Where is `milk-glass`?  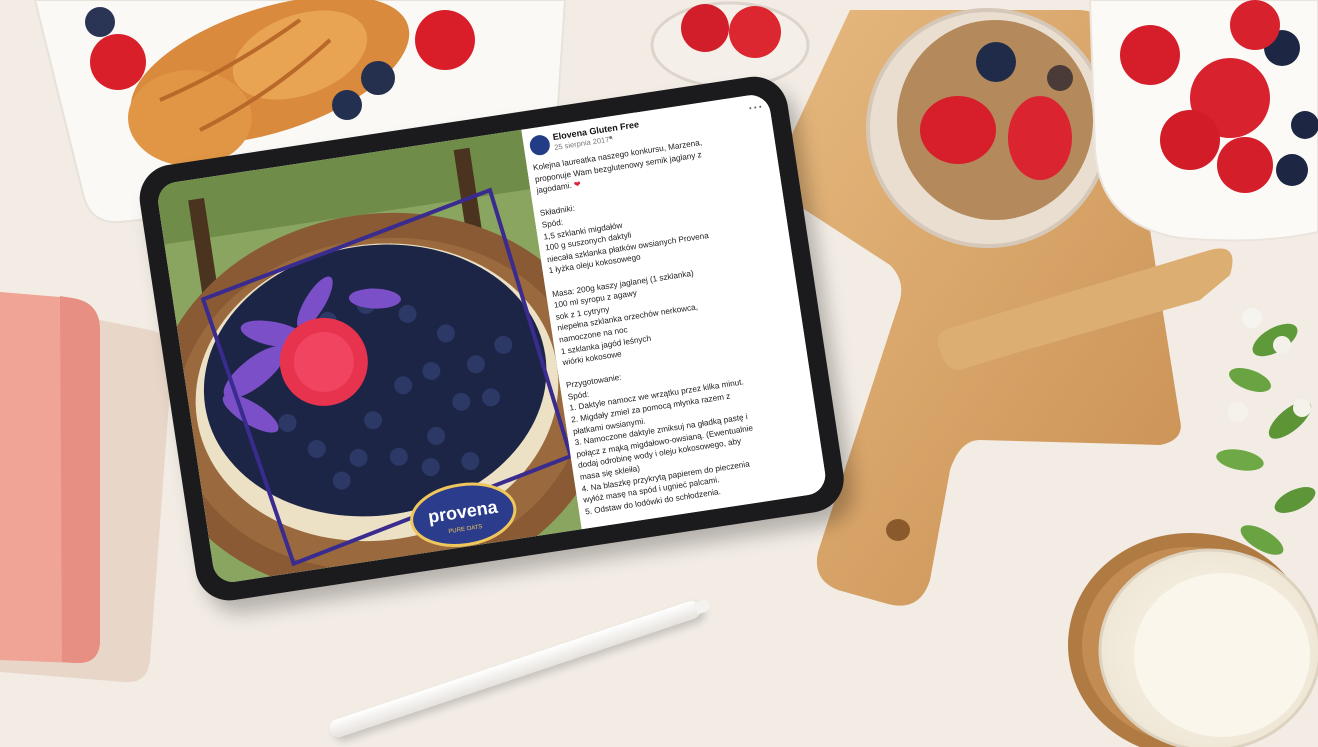
milk-glass is located at coordinates (1193, 640).